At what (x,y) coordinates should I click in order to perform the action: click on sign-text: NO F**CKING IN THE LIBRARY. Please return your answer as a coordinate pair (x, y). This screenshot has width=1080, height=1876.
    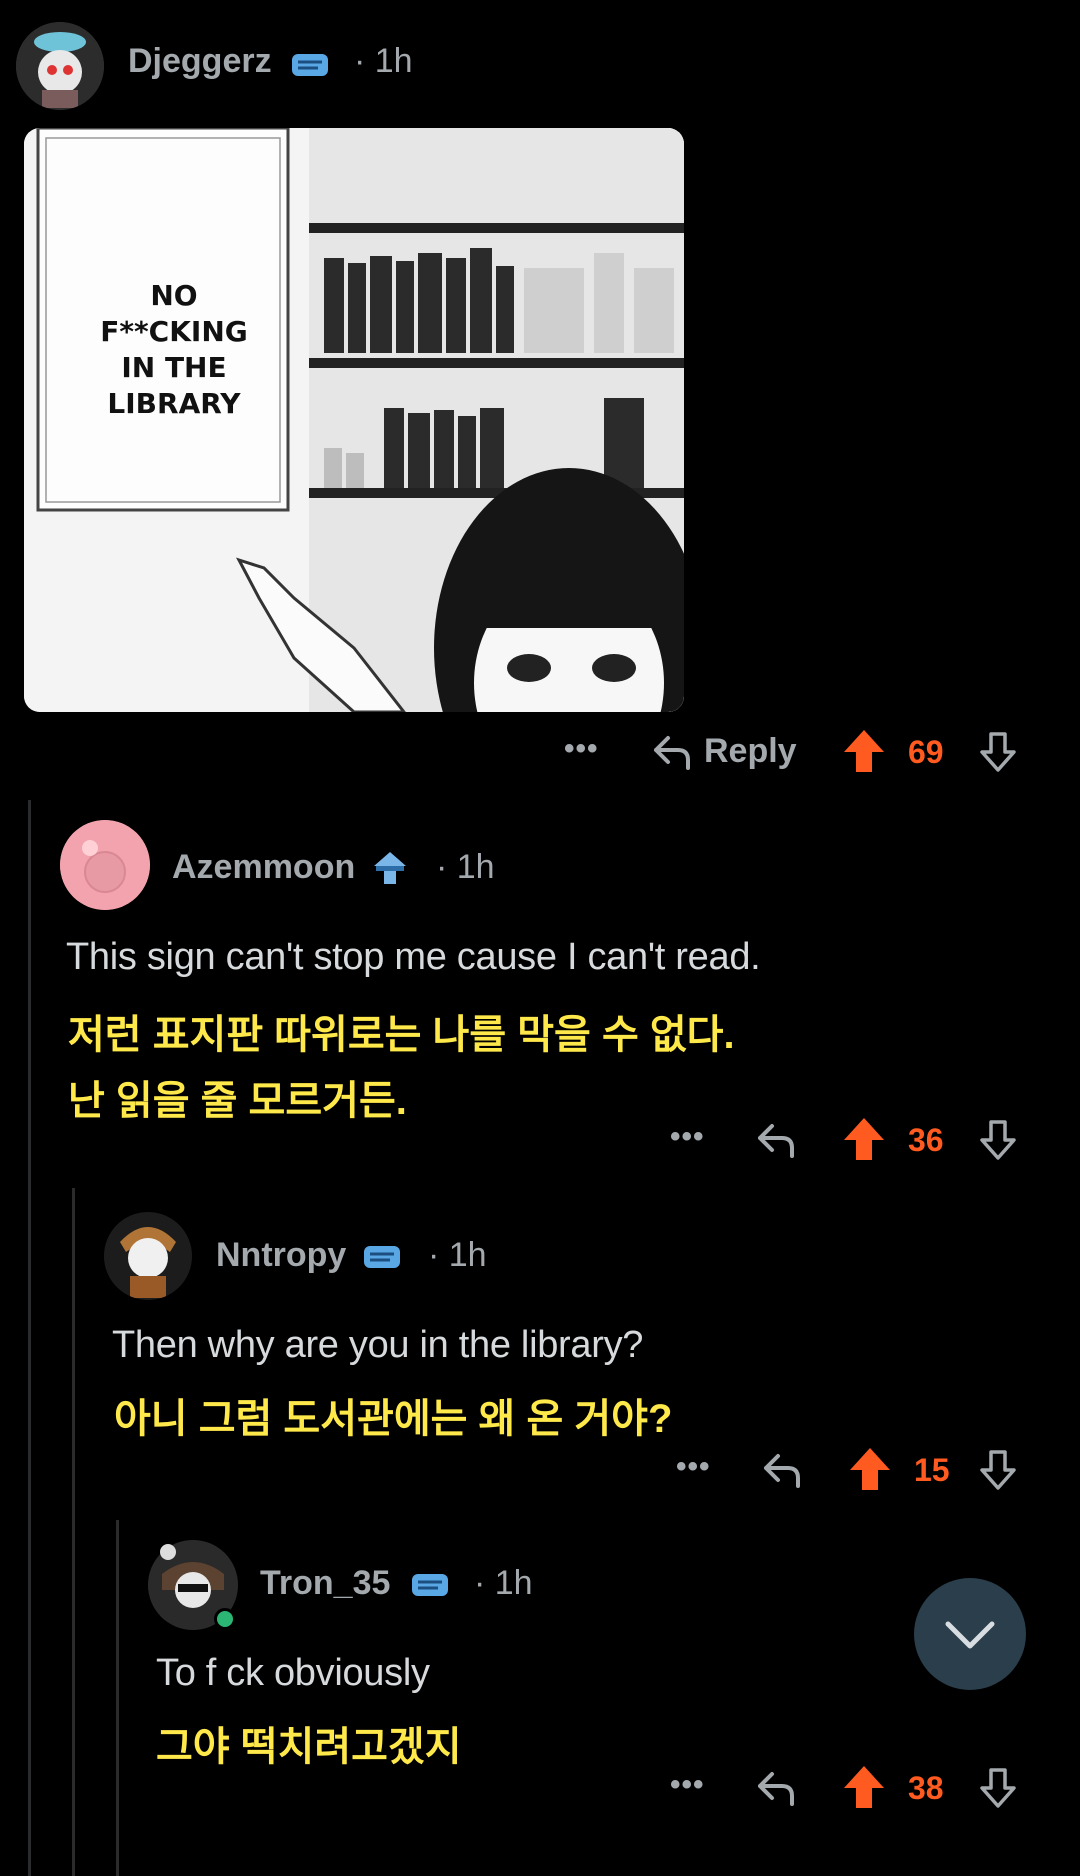
    Looking at the image, I should click on (174, 350).